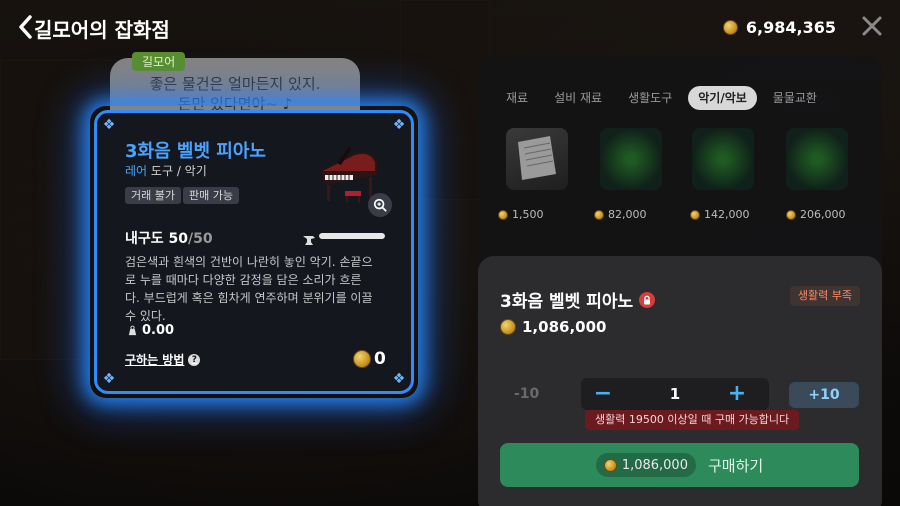 The image size is (900, 506). What do you see at coordinates (194, 359) in the screenshot?
I see `help-icon: ?` at bounding box center [194, 359].